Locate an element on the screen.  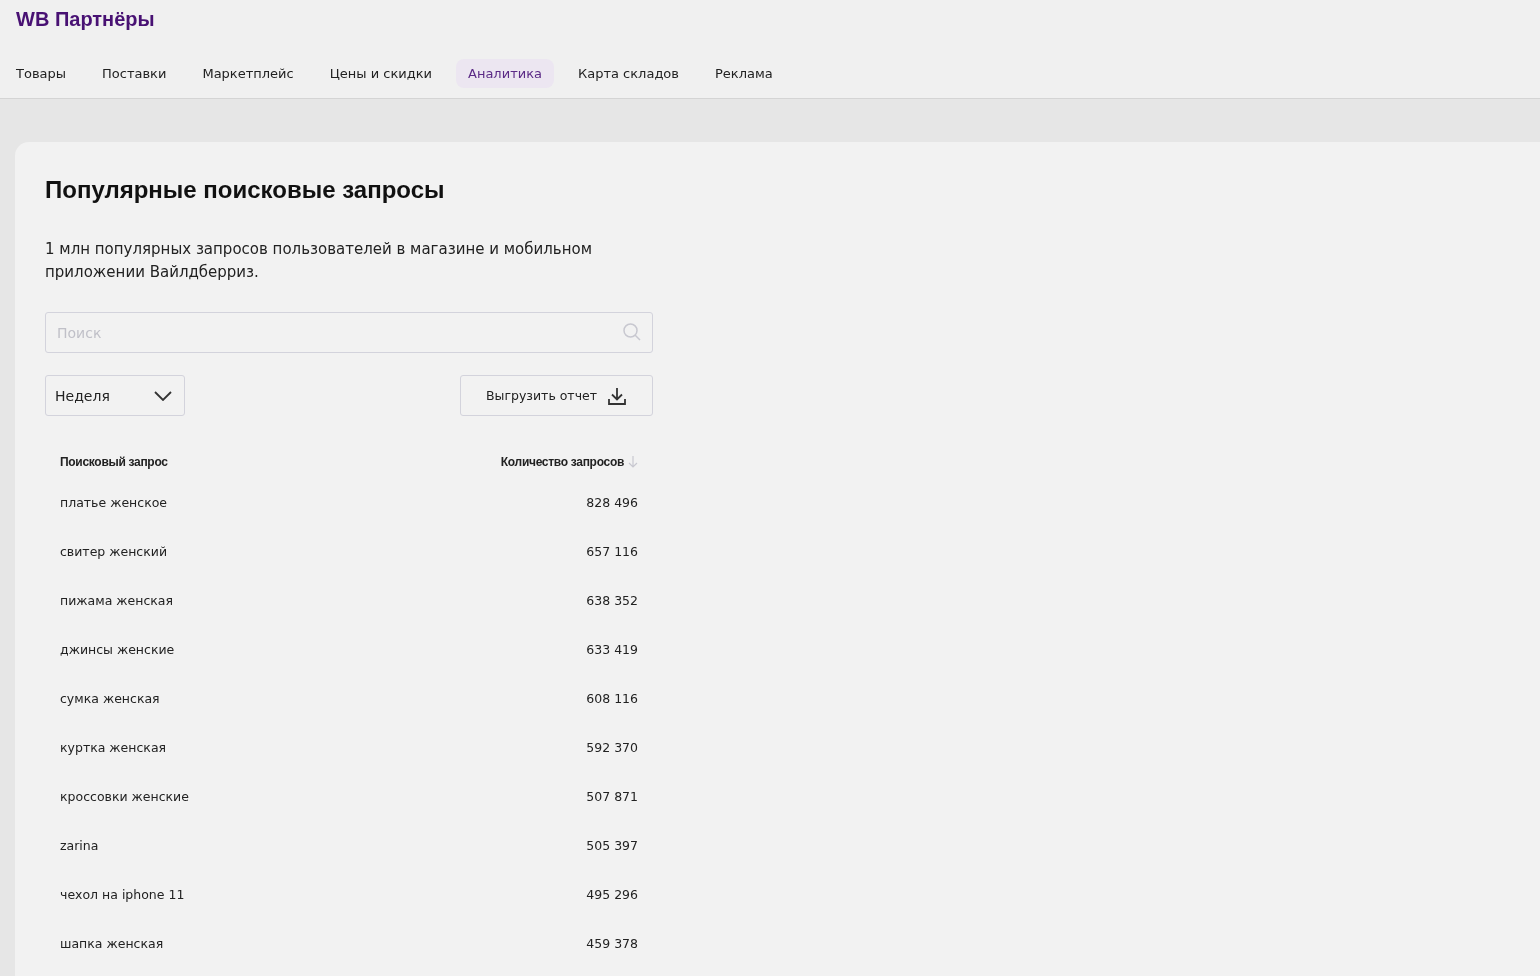
table-cell-text: 657 116 is located at coordinates (612, 552).